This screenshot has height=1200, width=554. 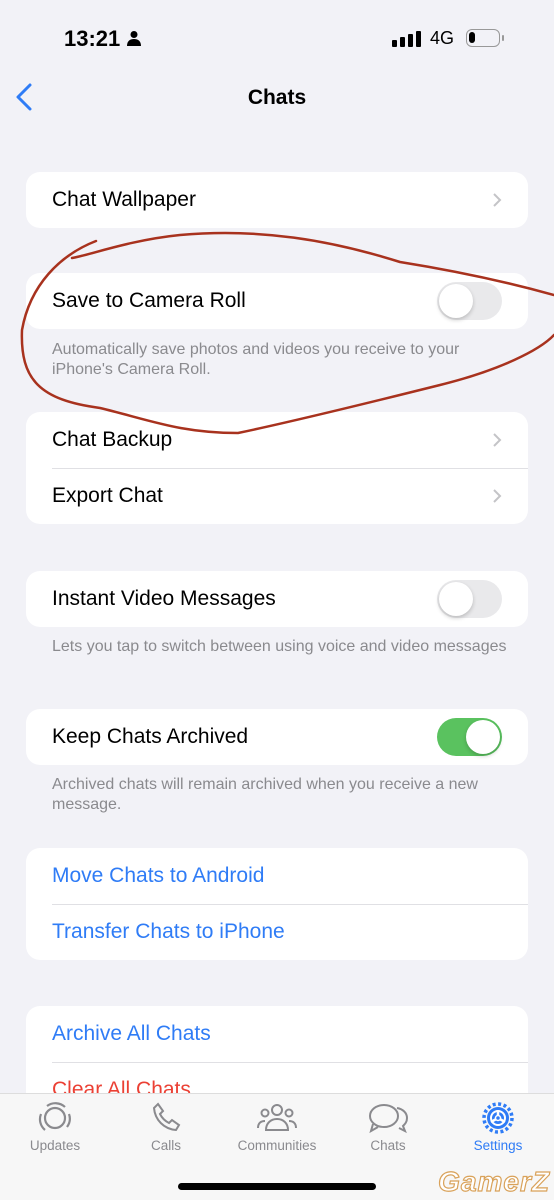 I want to click on save-camera-roll-row: Save to Camera Roll, so click(x=277, y=301).